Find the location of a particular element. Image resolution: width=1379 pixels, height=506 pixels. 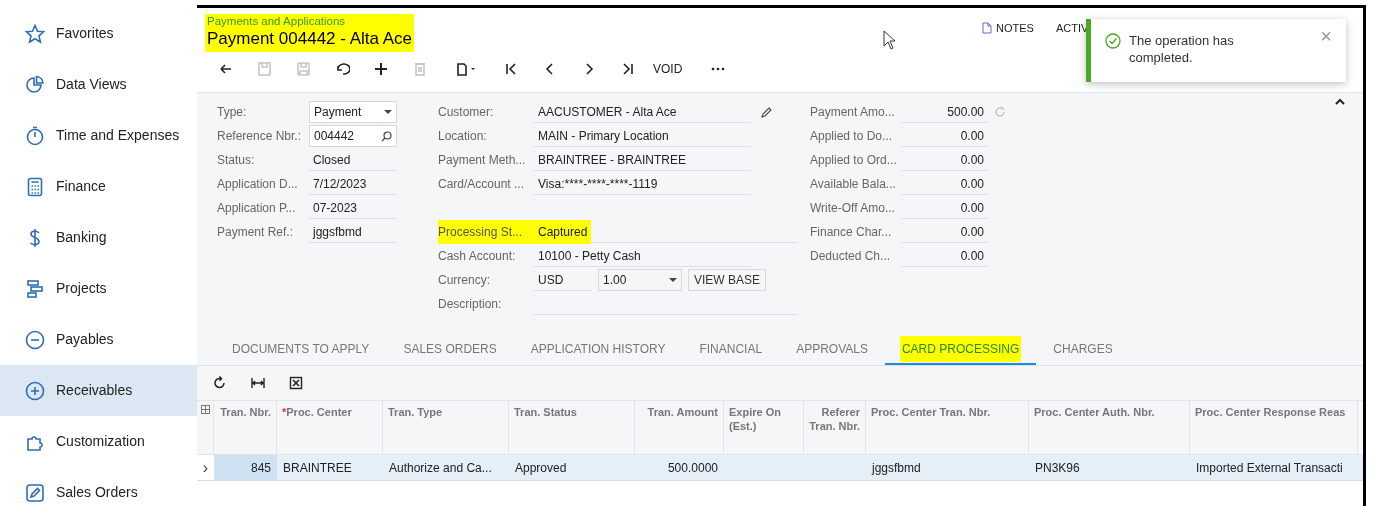

tab: FINANCIAL is located at coordinates (731, 350).